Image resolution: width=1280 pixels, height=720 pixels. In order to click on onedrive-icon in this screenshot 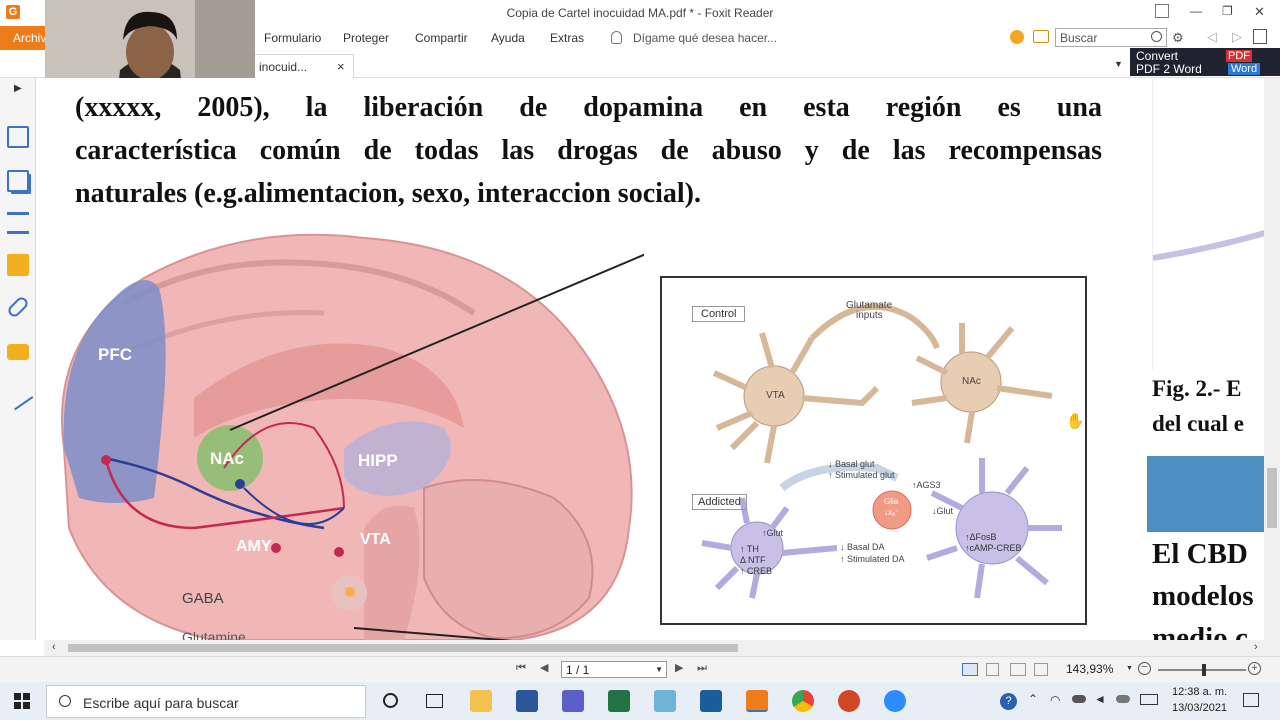, I will do `click(1079, 699)`.